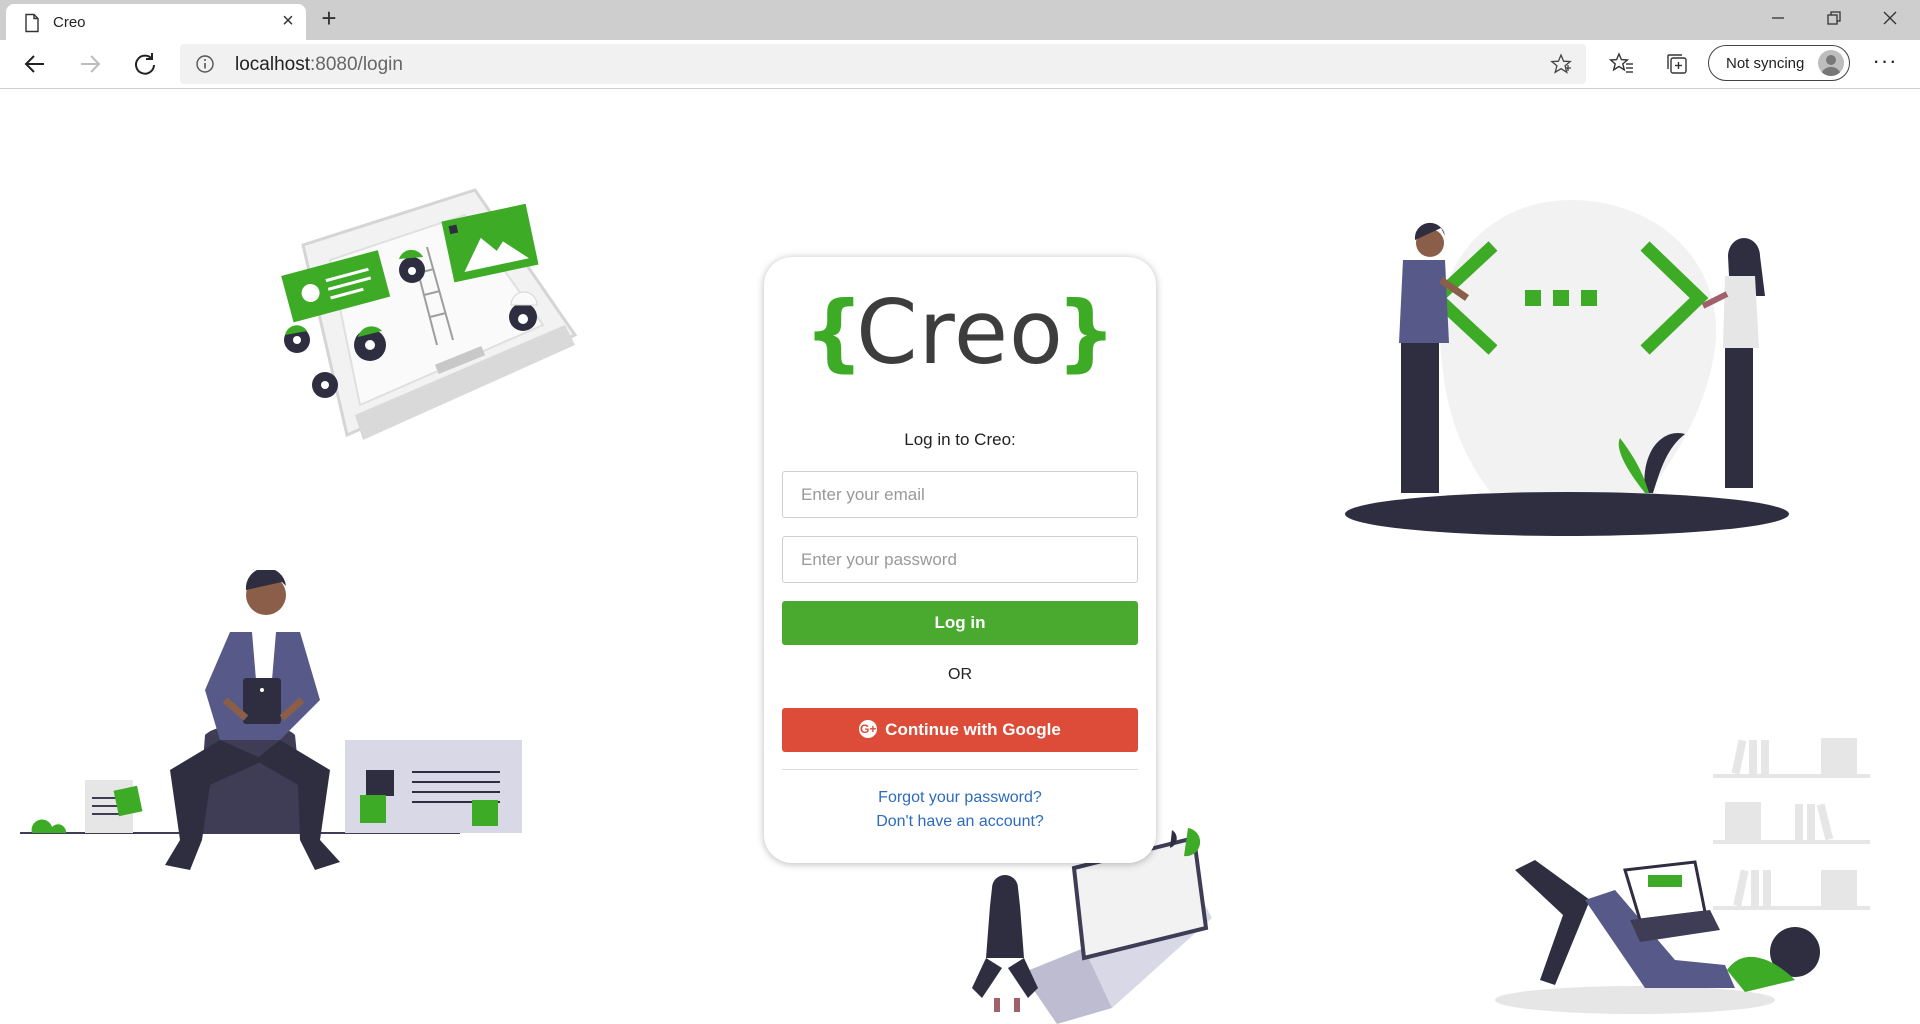  I want to click on card-divider, so click(960, 769).